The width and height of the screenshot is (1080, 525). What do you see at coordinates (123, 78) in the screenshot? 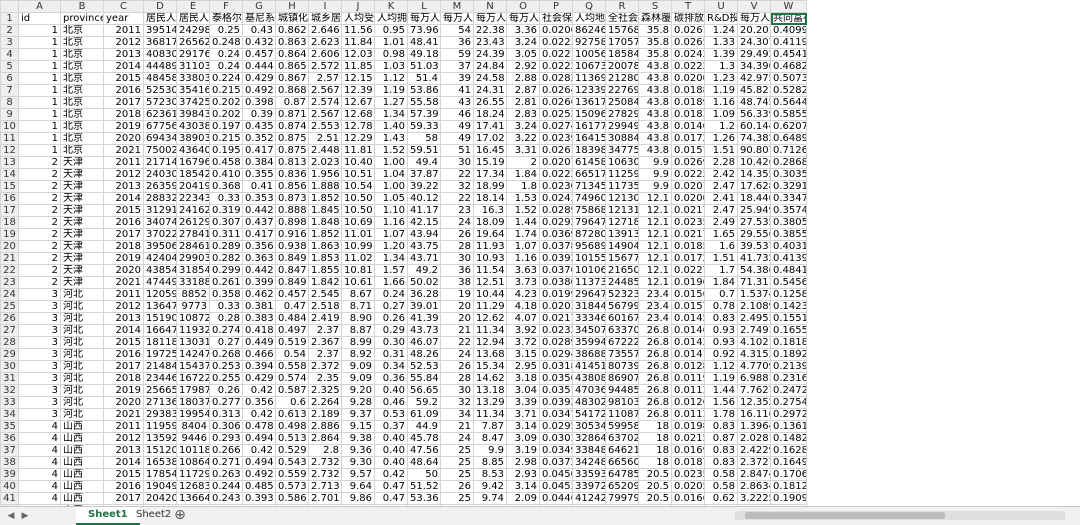
I see `data-cell: 2015` at bounding box center [123, 78].